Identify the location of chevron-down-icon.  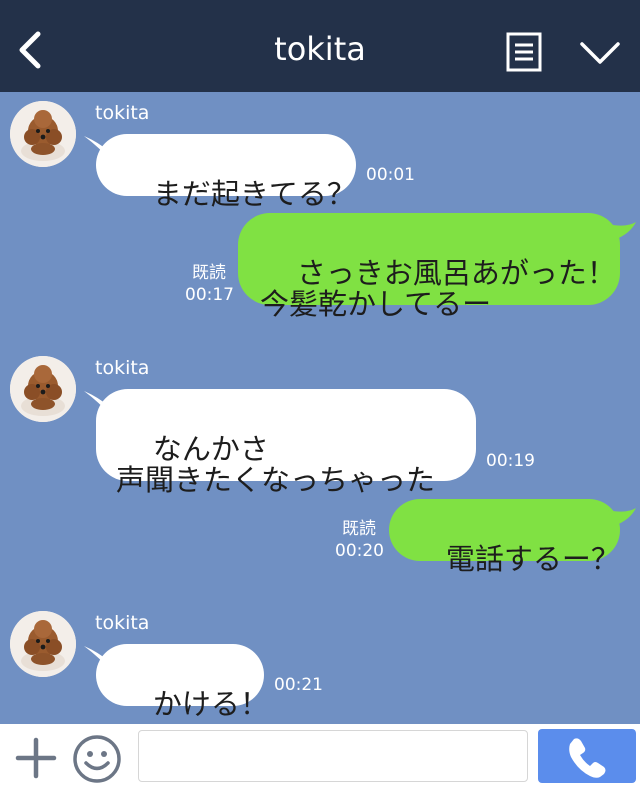
(600, 53).